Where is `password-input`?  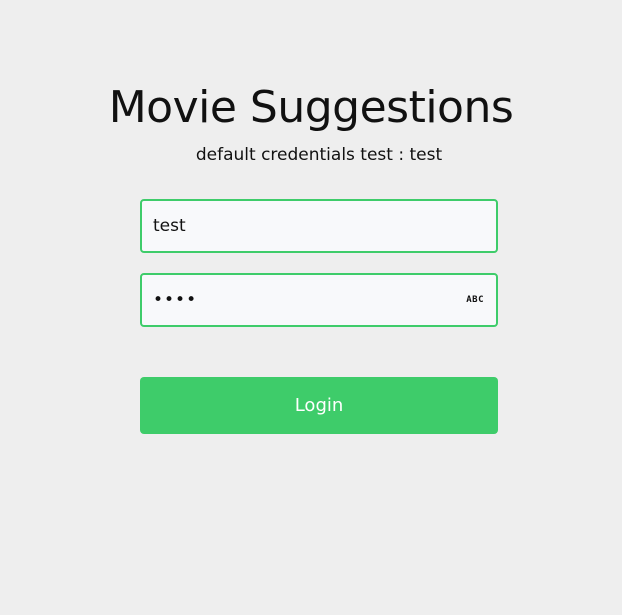
password-input is located at coordinates (319, 300).